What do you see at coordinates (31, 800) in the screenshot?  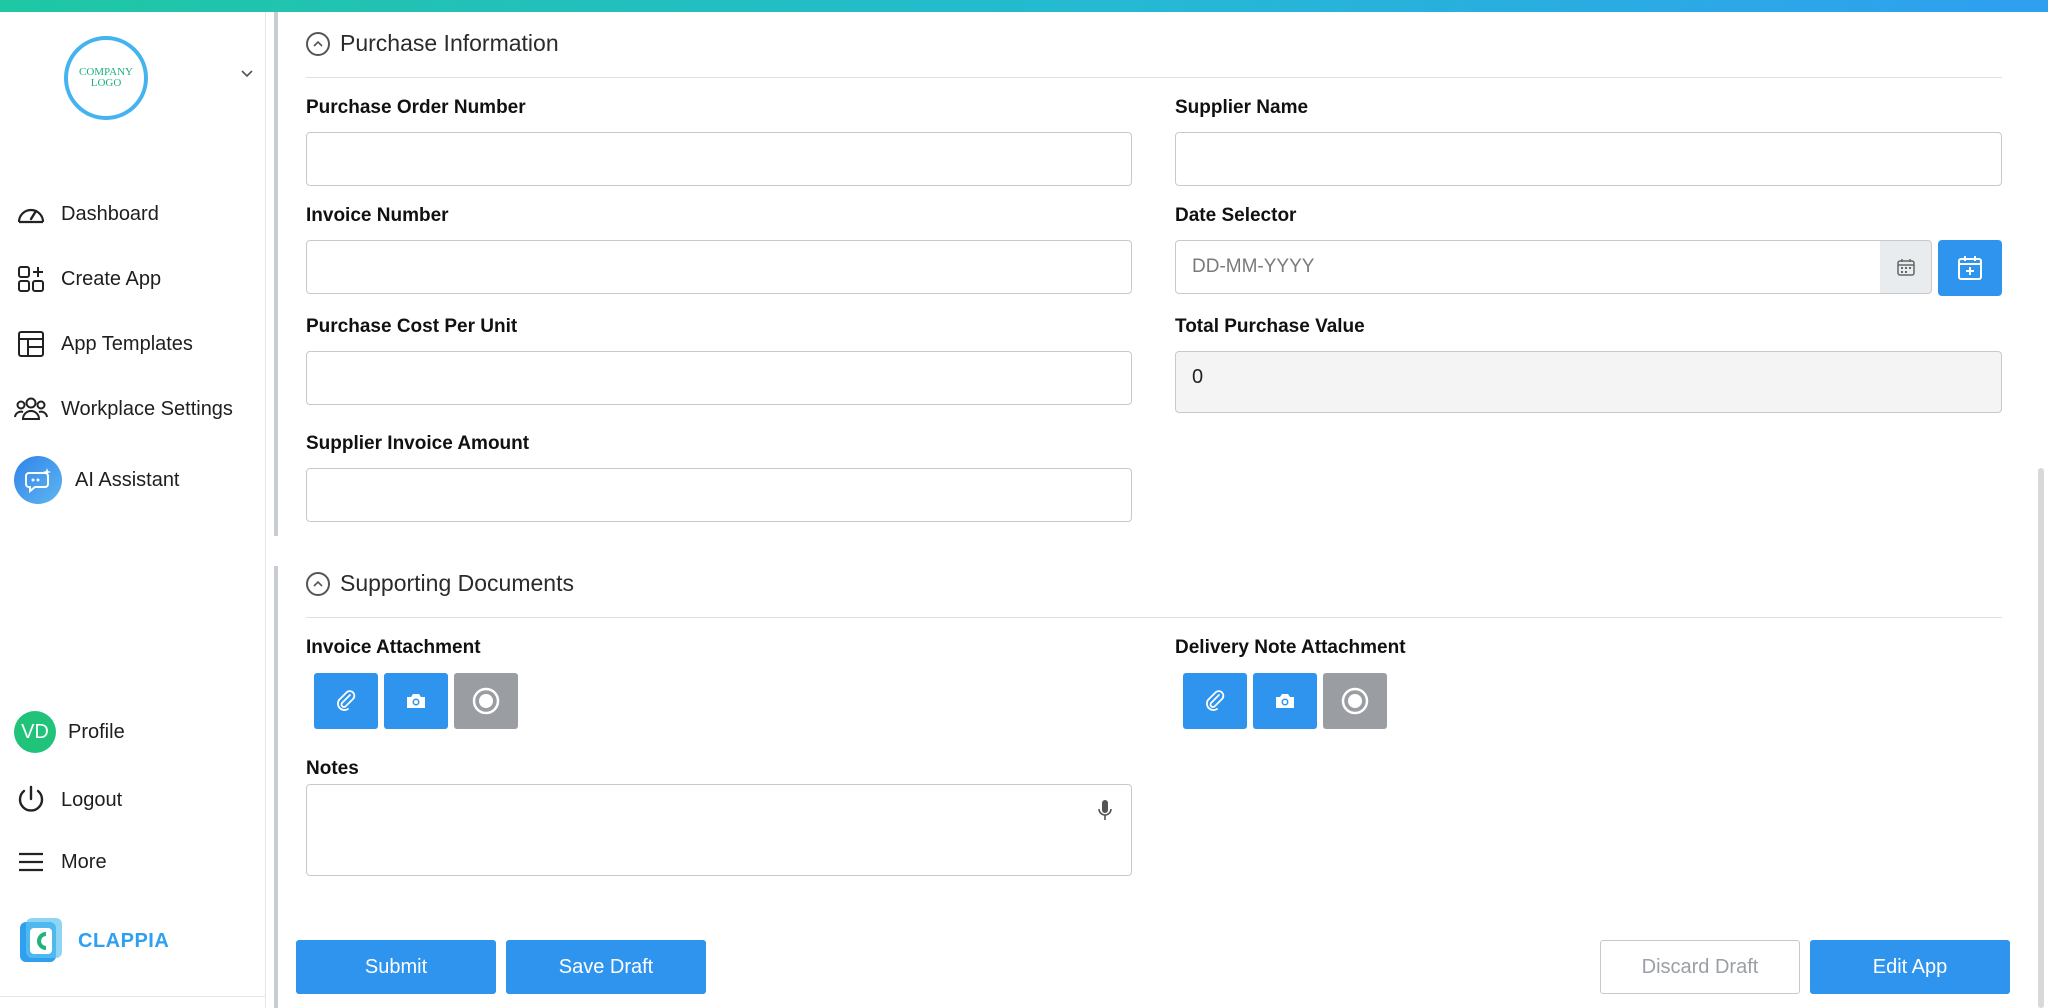 I see `power-icon` at bounding box center [31, 800].